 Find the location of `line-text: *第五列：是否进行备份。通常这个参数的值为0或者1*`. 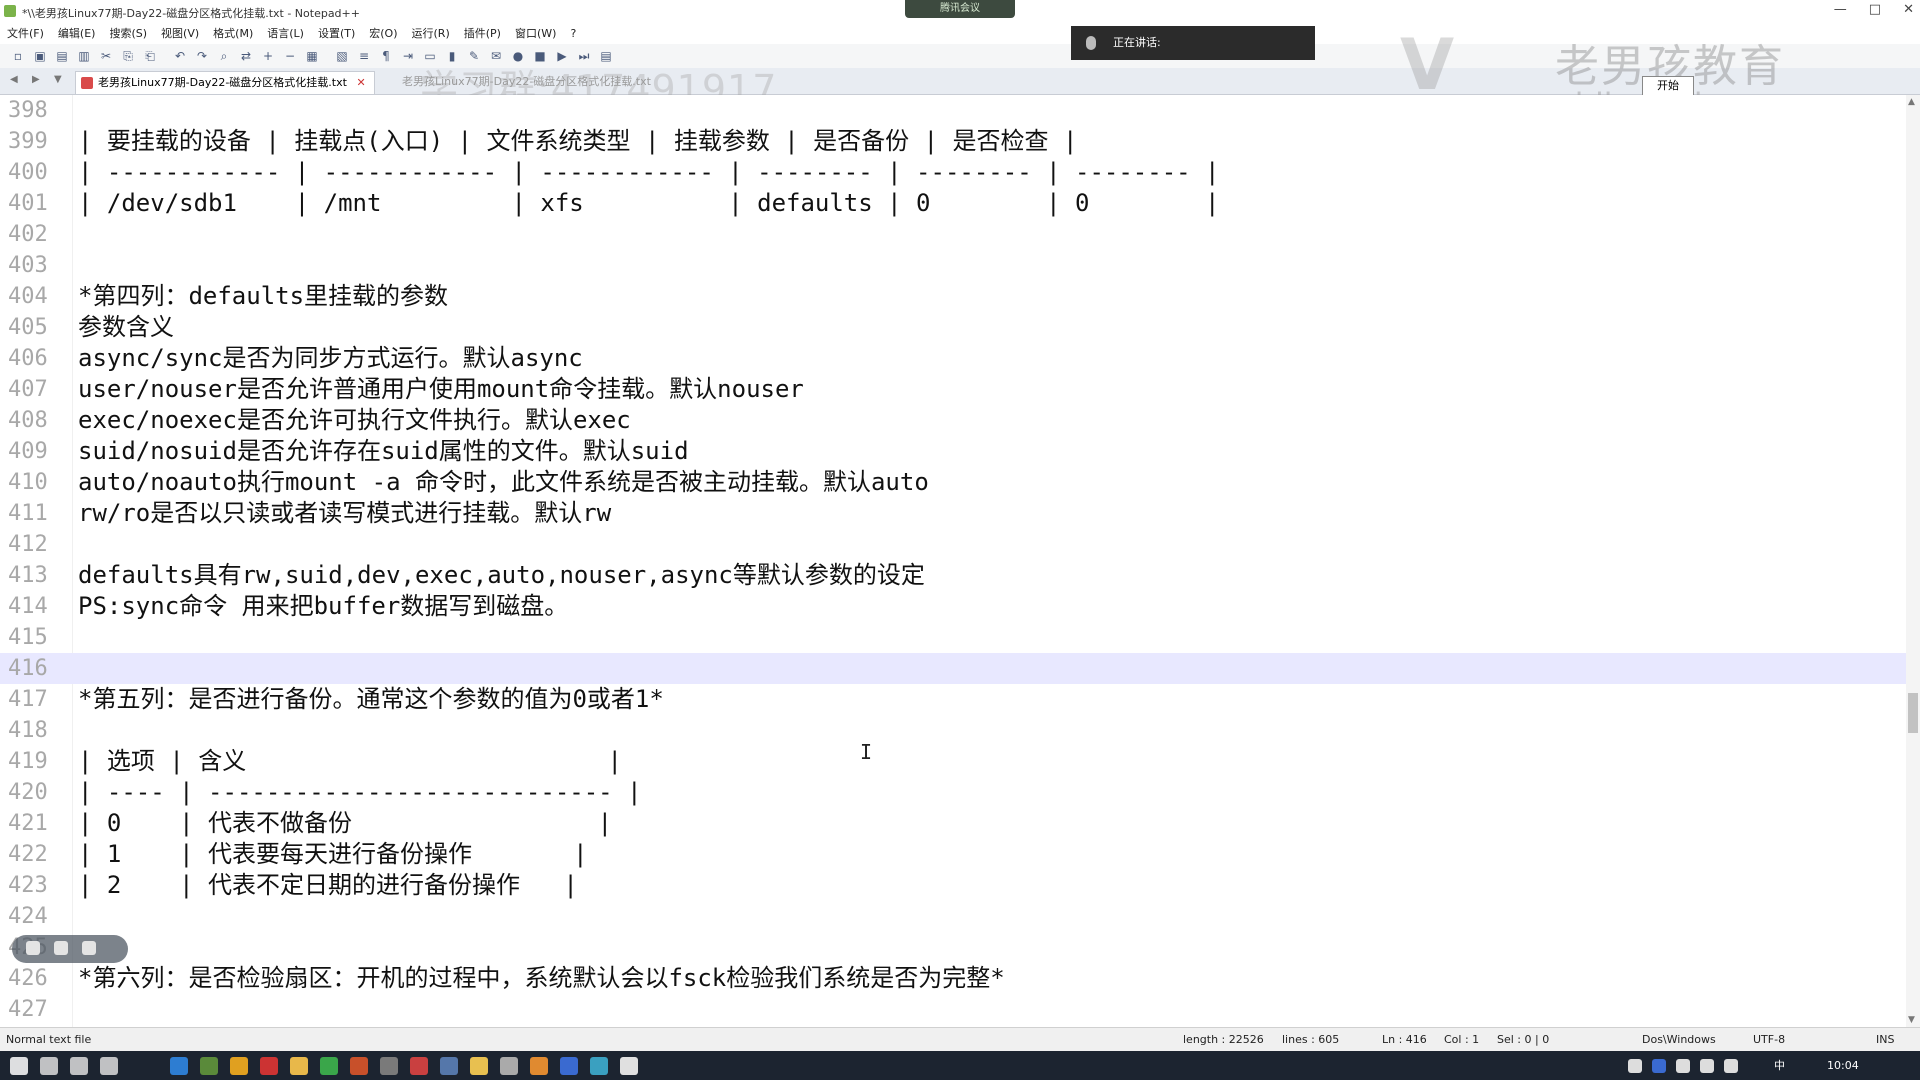

line-text: *第五列：是否进行备份。通常这个参数的值为0或者1* is located at coordinates (371, 699).